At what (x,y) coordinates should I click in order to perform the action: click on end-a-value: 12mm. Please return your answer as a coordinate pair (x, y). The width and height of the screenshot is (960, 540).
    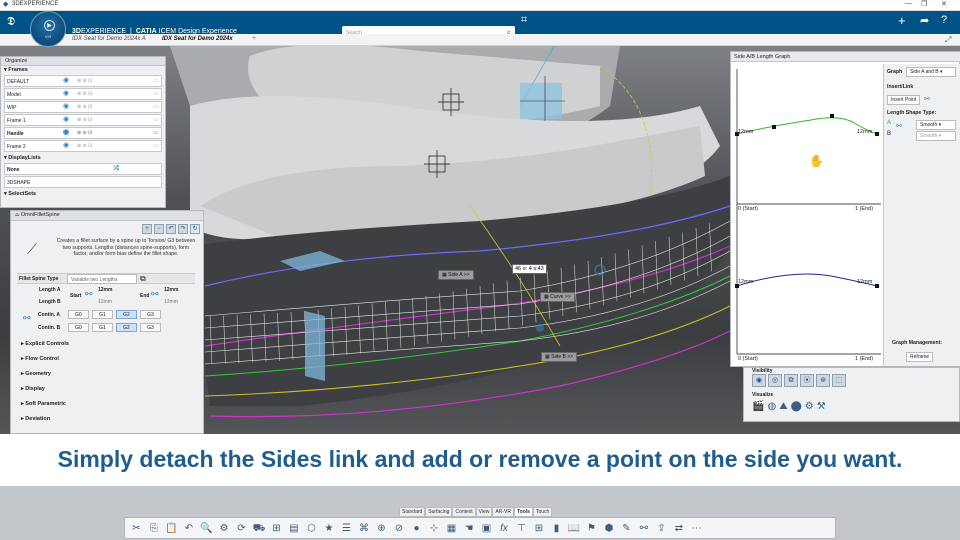
    Looking at the image, I should click on (171, 290).